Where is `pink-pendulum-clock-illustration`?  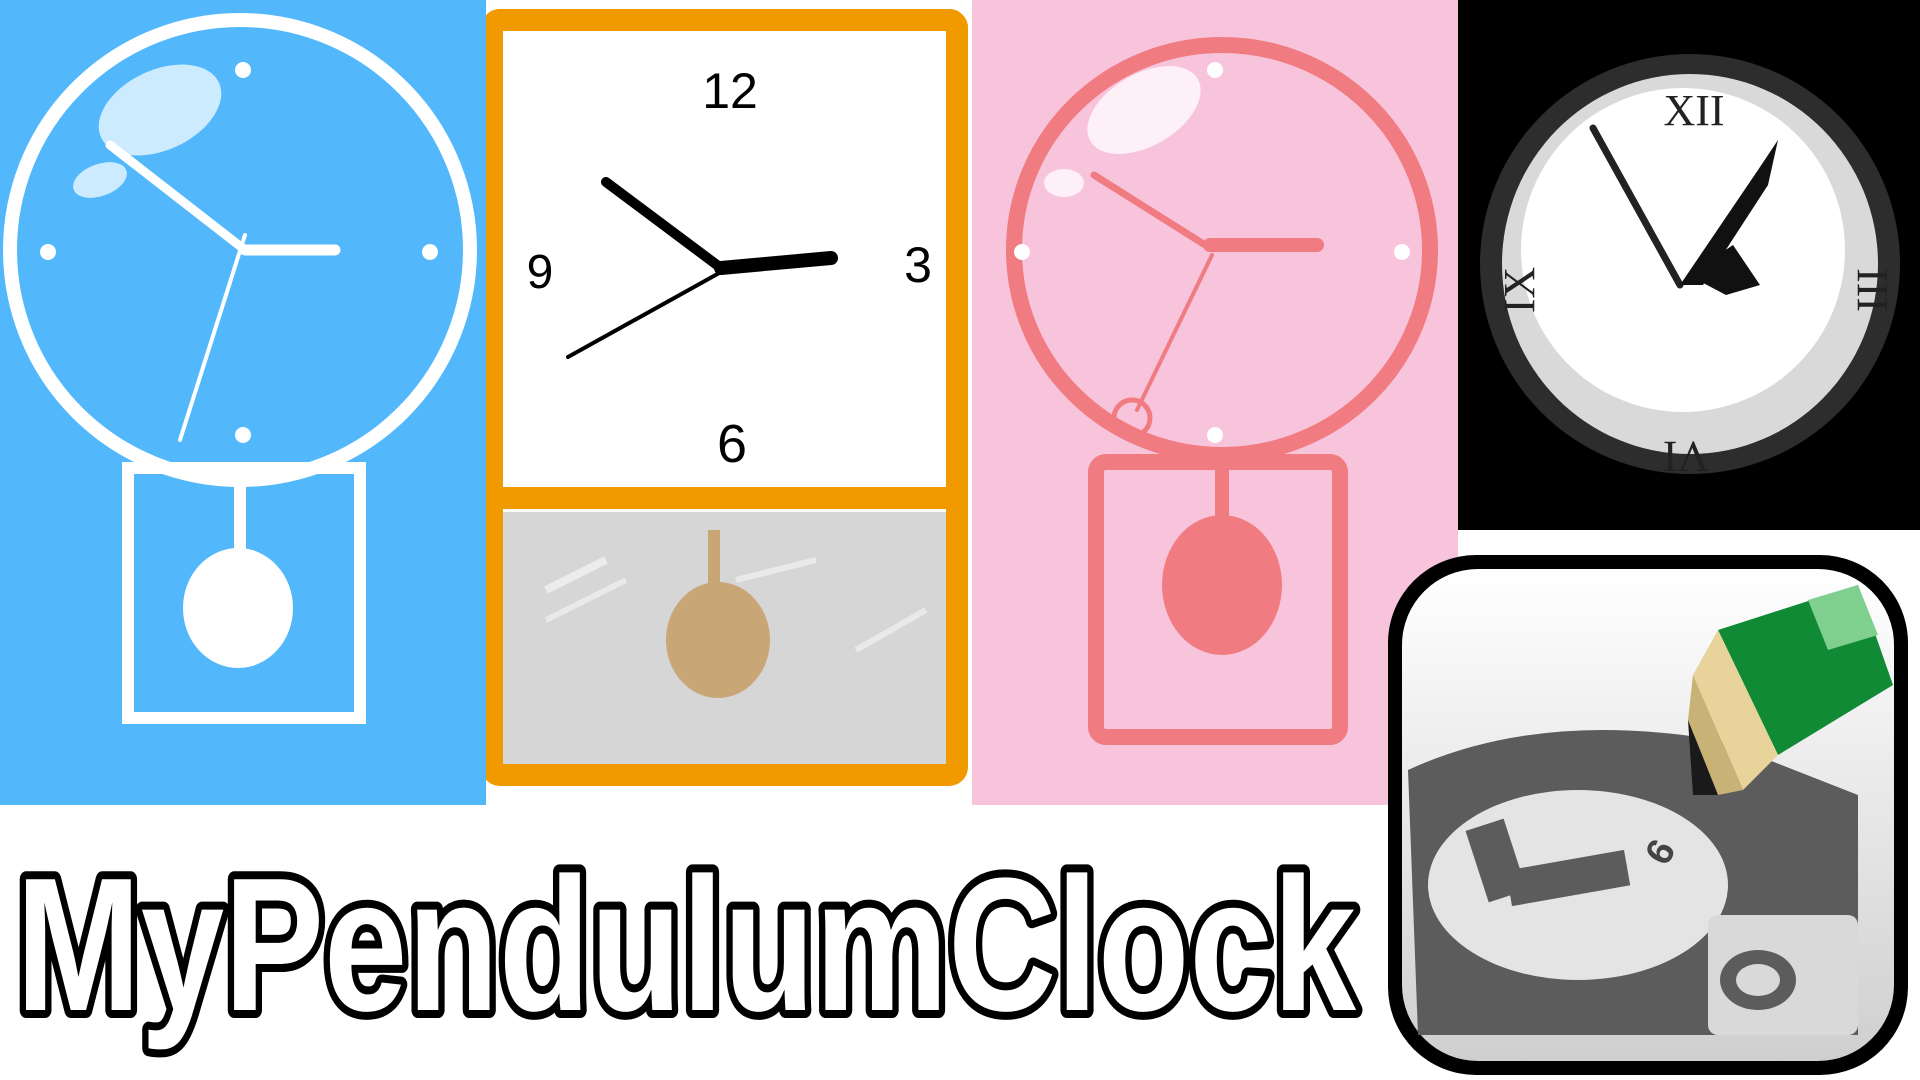
pink-pendulum-clock-illustration is located at coordinates (1222, 391).